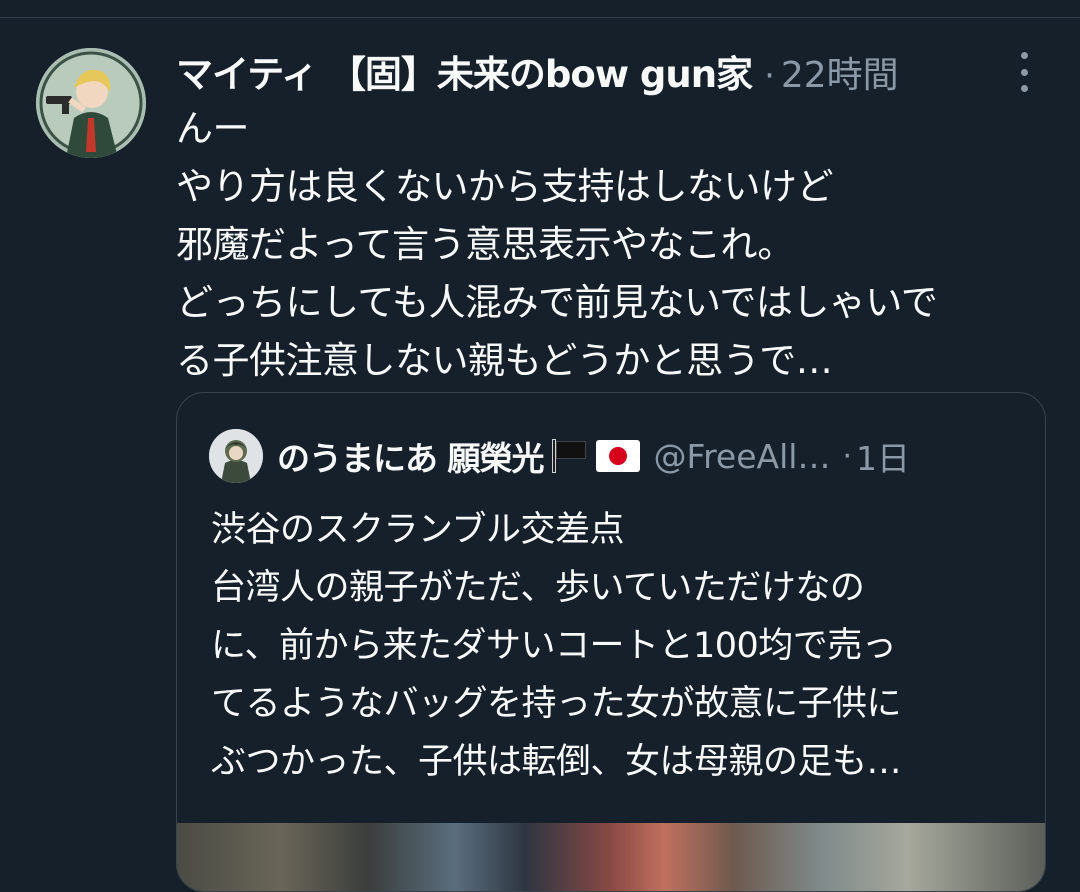 The width and height of the screenshot is (1080, 892). What do you see at coordinates (556, 704) in the screenshot?
I see `quoted-text-line: てるようなバッグを持った女が故意に子供に` at bounding box center [556, 704].